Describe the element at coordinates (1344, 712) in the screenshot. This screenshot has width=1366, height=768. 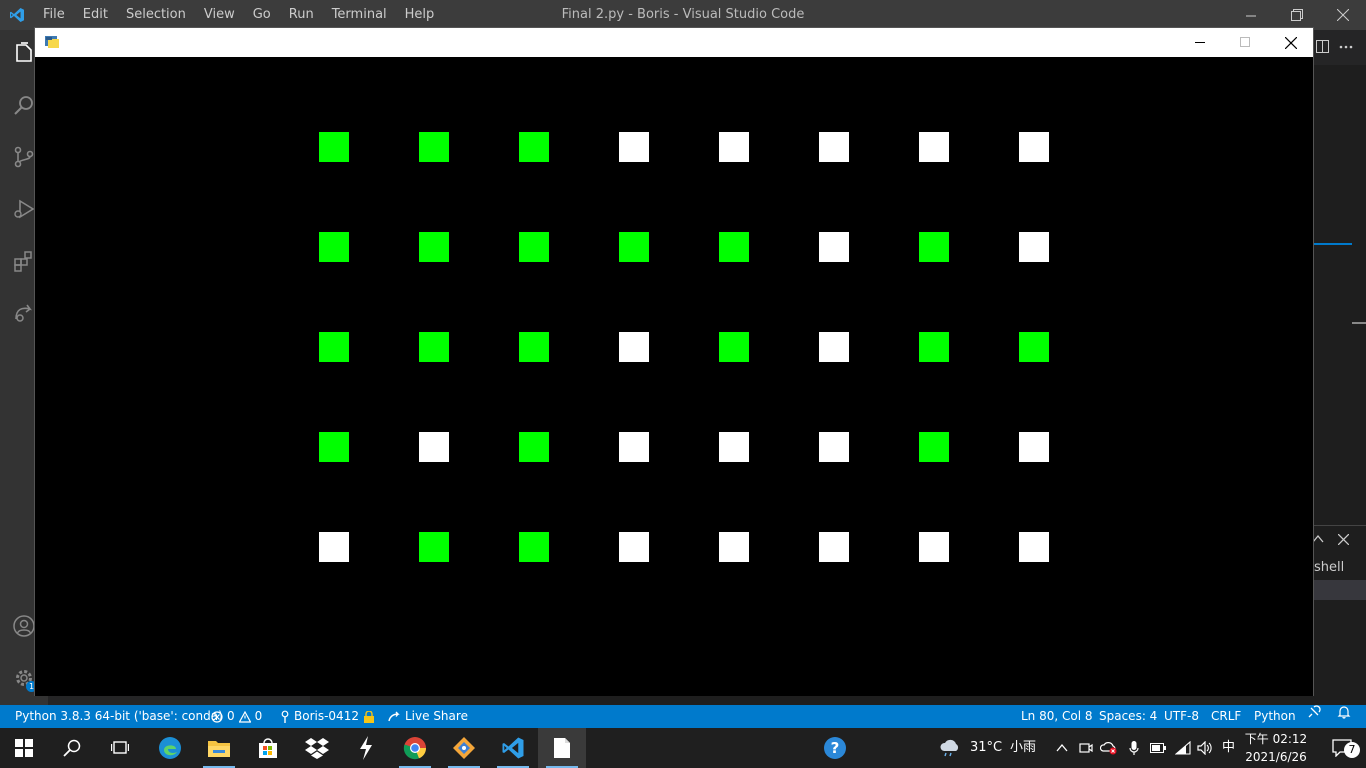
I see `notifications-bell-icon` at that location.